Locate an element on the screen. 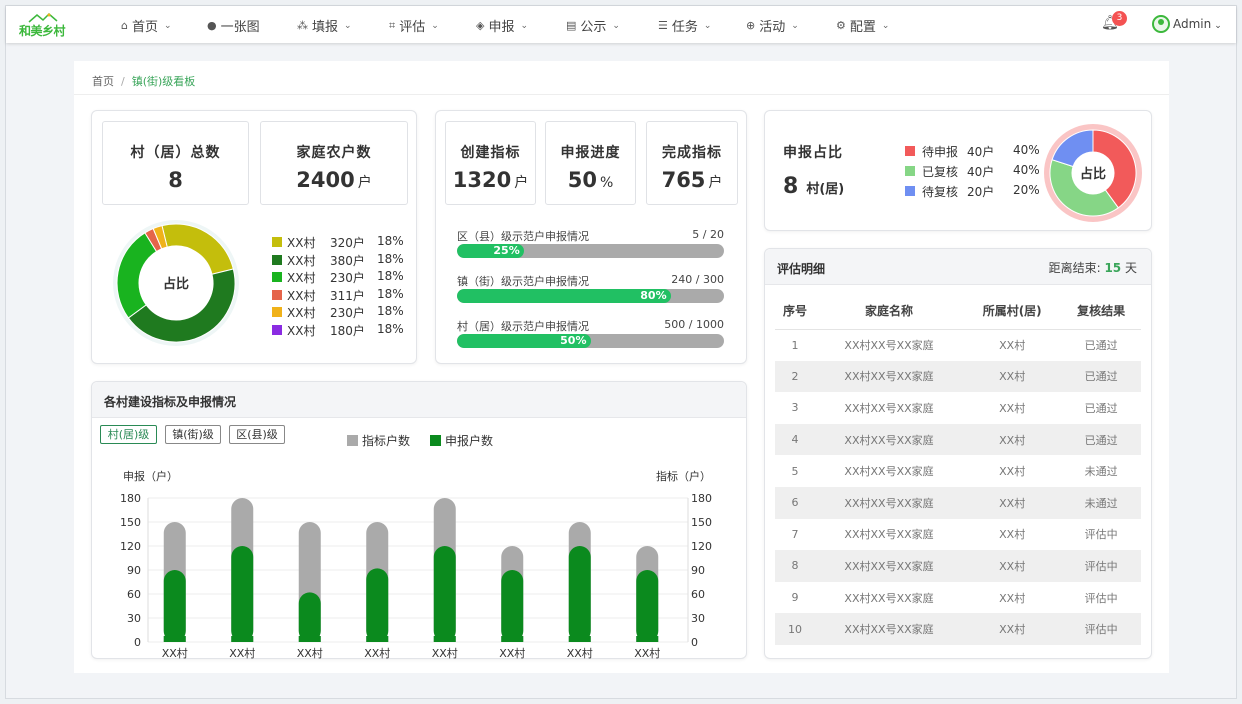 The height and width of the screenshot is (704, 1242). user-avatar-icon is located at coordinates (1161, 24).